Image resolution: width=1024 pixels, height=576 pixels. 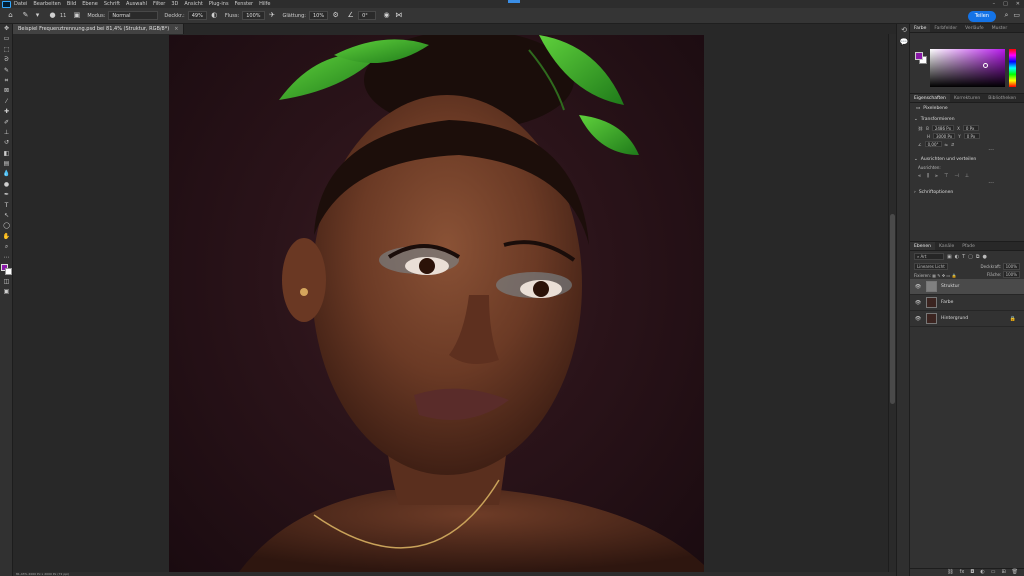 I want to click on workspace-icon: ▭, so click(x=1016, y=15).